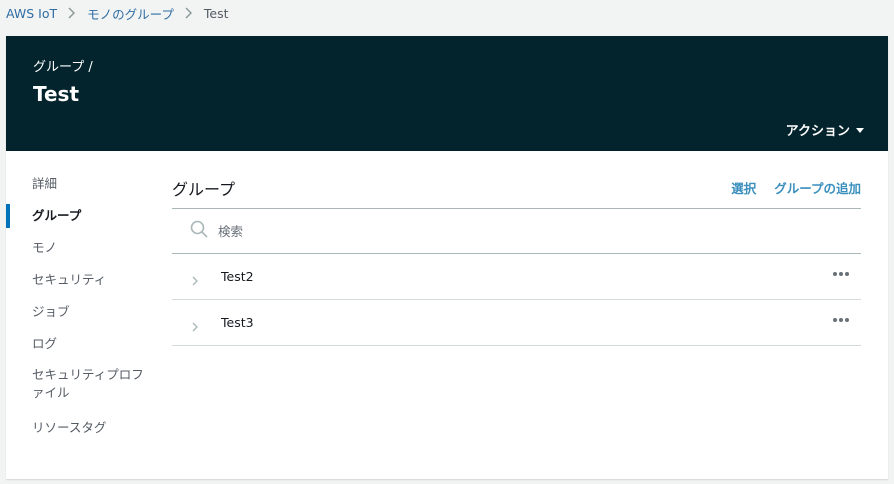 This screenshot has width=894, height=484. What do you see at coordinates (31, 13) in the screenshot?
I see `breadcrumb-link-aws-iot: AWS IoT` at bounding box center [31, 13].